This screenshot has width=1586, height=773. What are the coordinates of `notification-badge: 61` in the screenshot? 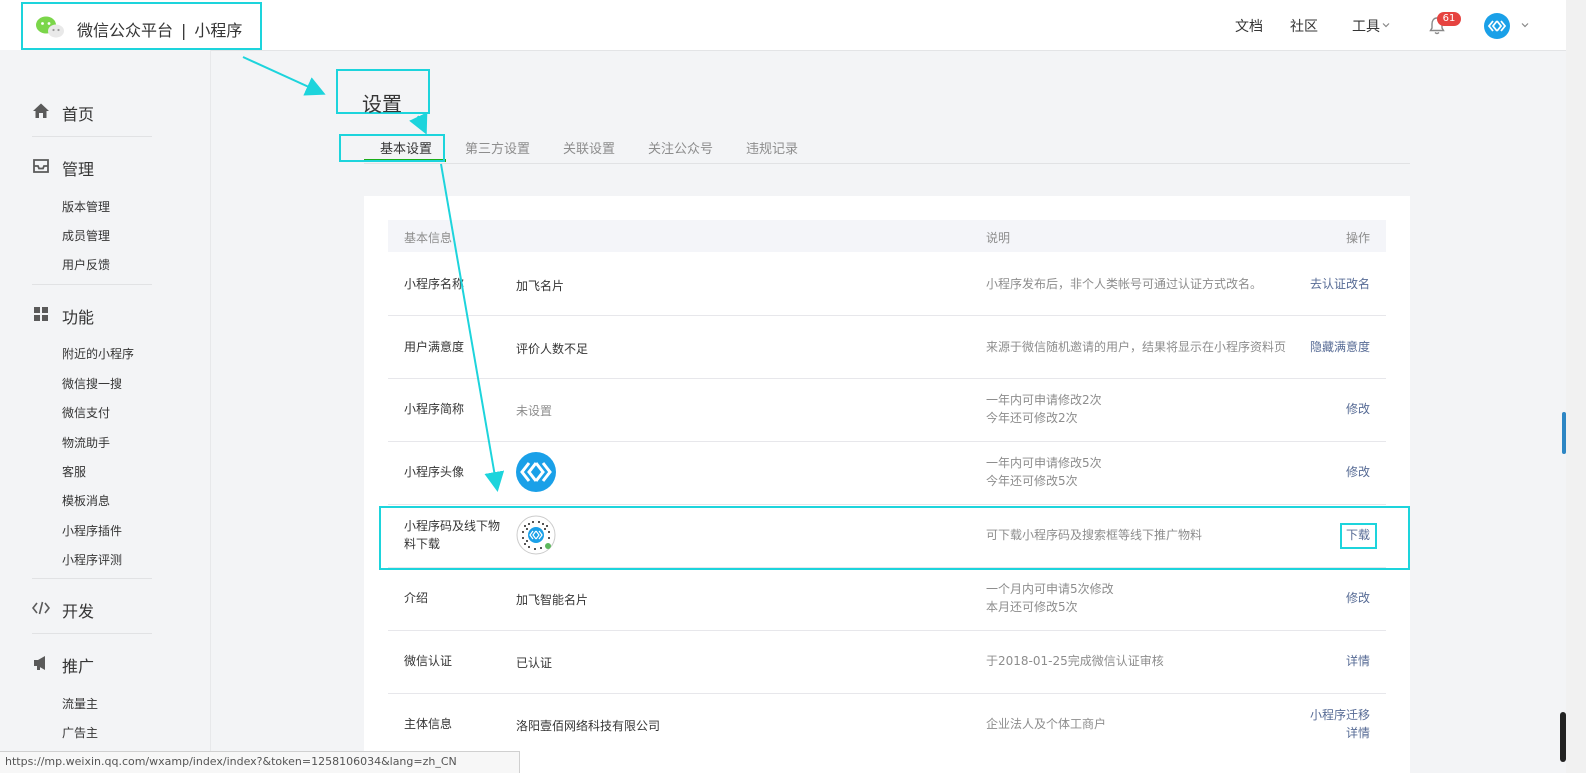 It's located at (1449, 19).